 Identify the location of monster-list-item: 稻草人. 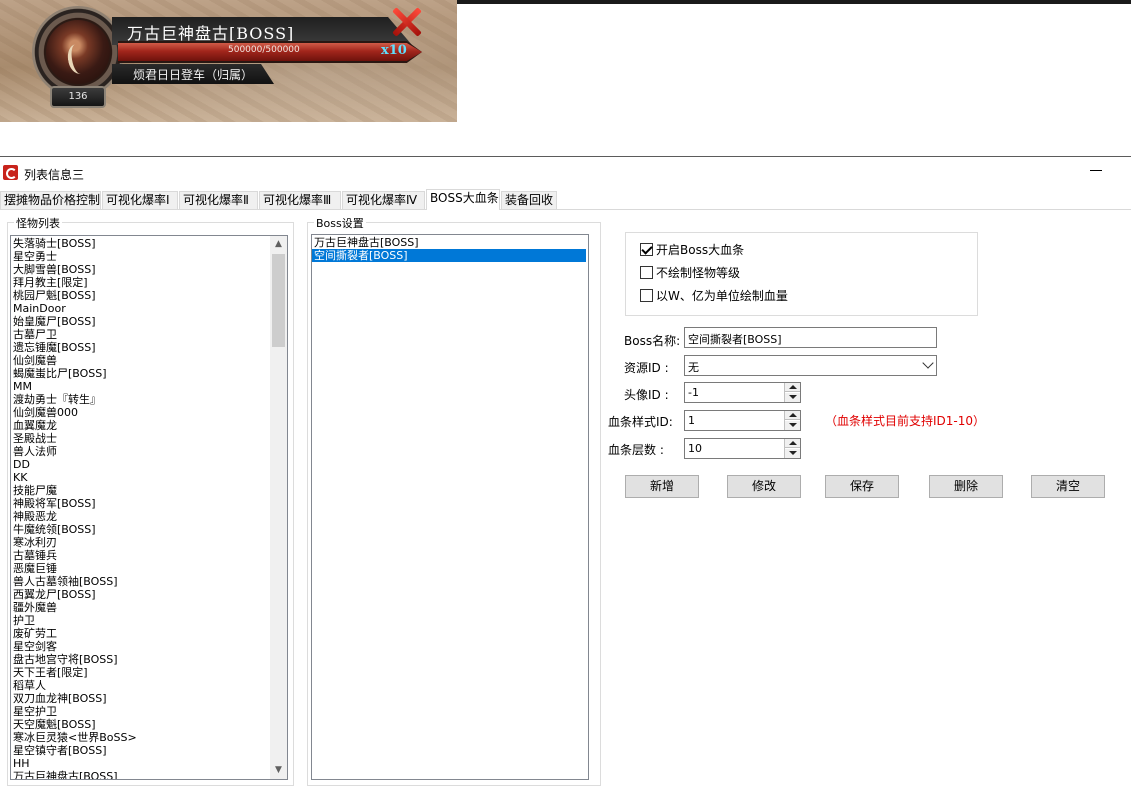
(140, 685).